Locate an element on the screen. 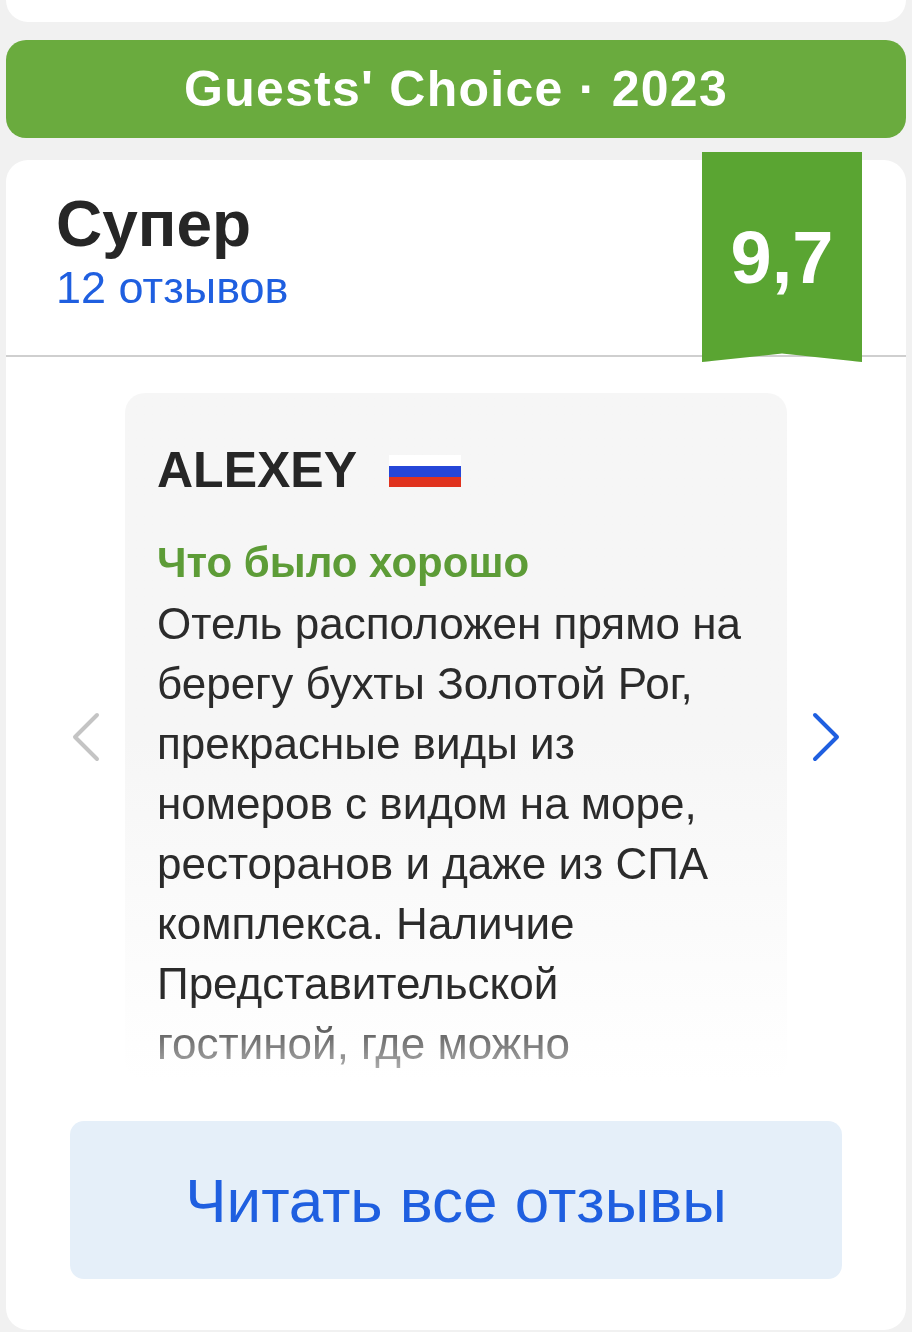 The height and width of the screenshot is (1332, 912). score-value: 9,7 is located at coordinates (782, 257).